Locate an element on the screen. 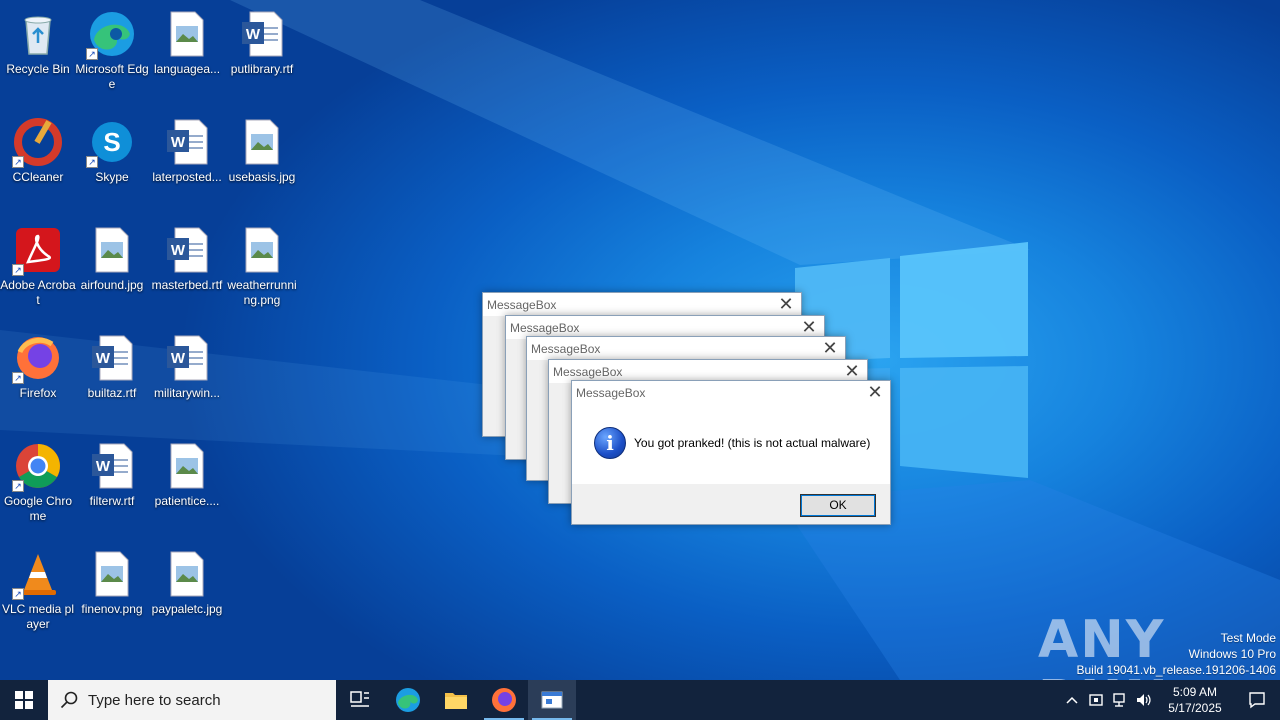 The image size is (1280, 720). watermark-line: Windows 10 Pro is located at coordinates (1232, 654).